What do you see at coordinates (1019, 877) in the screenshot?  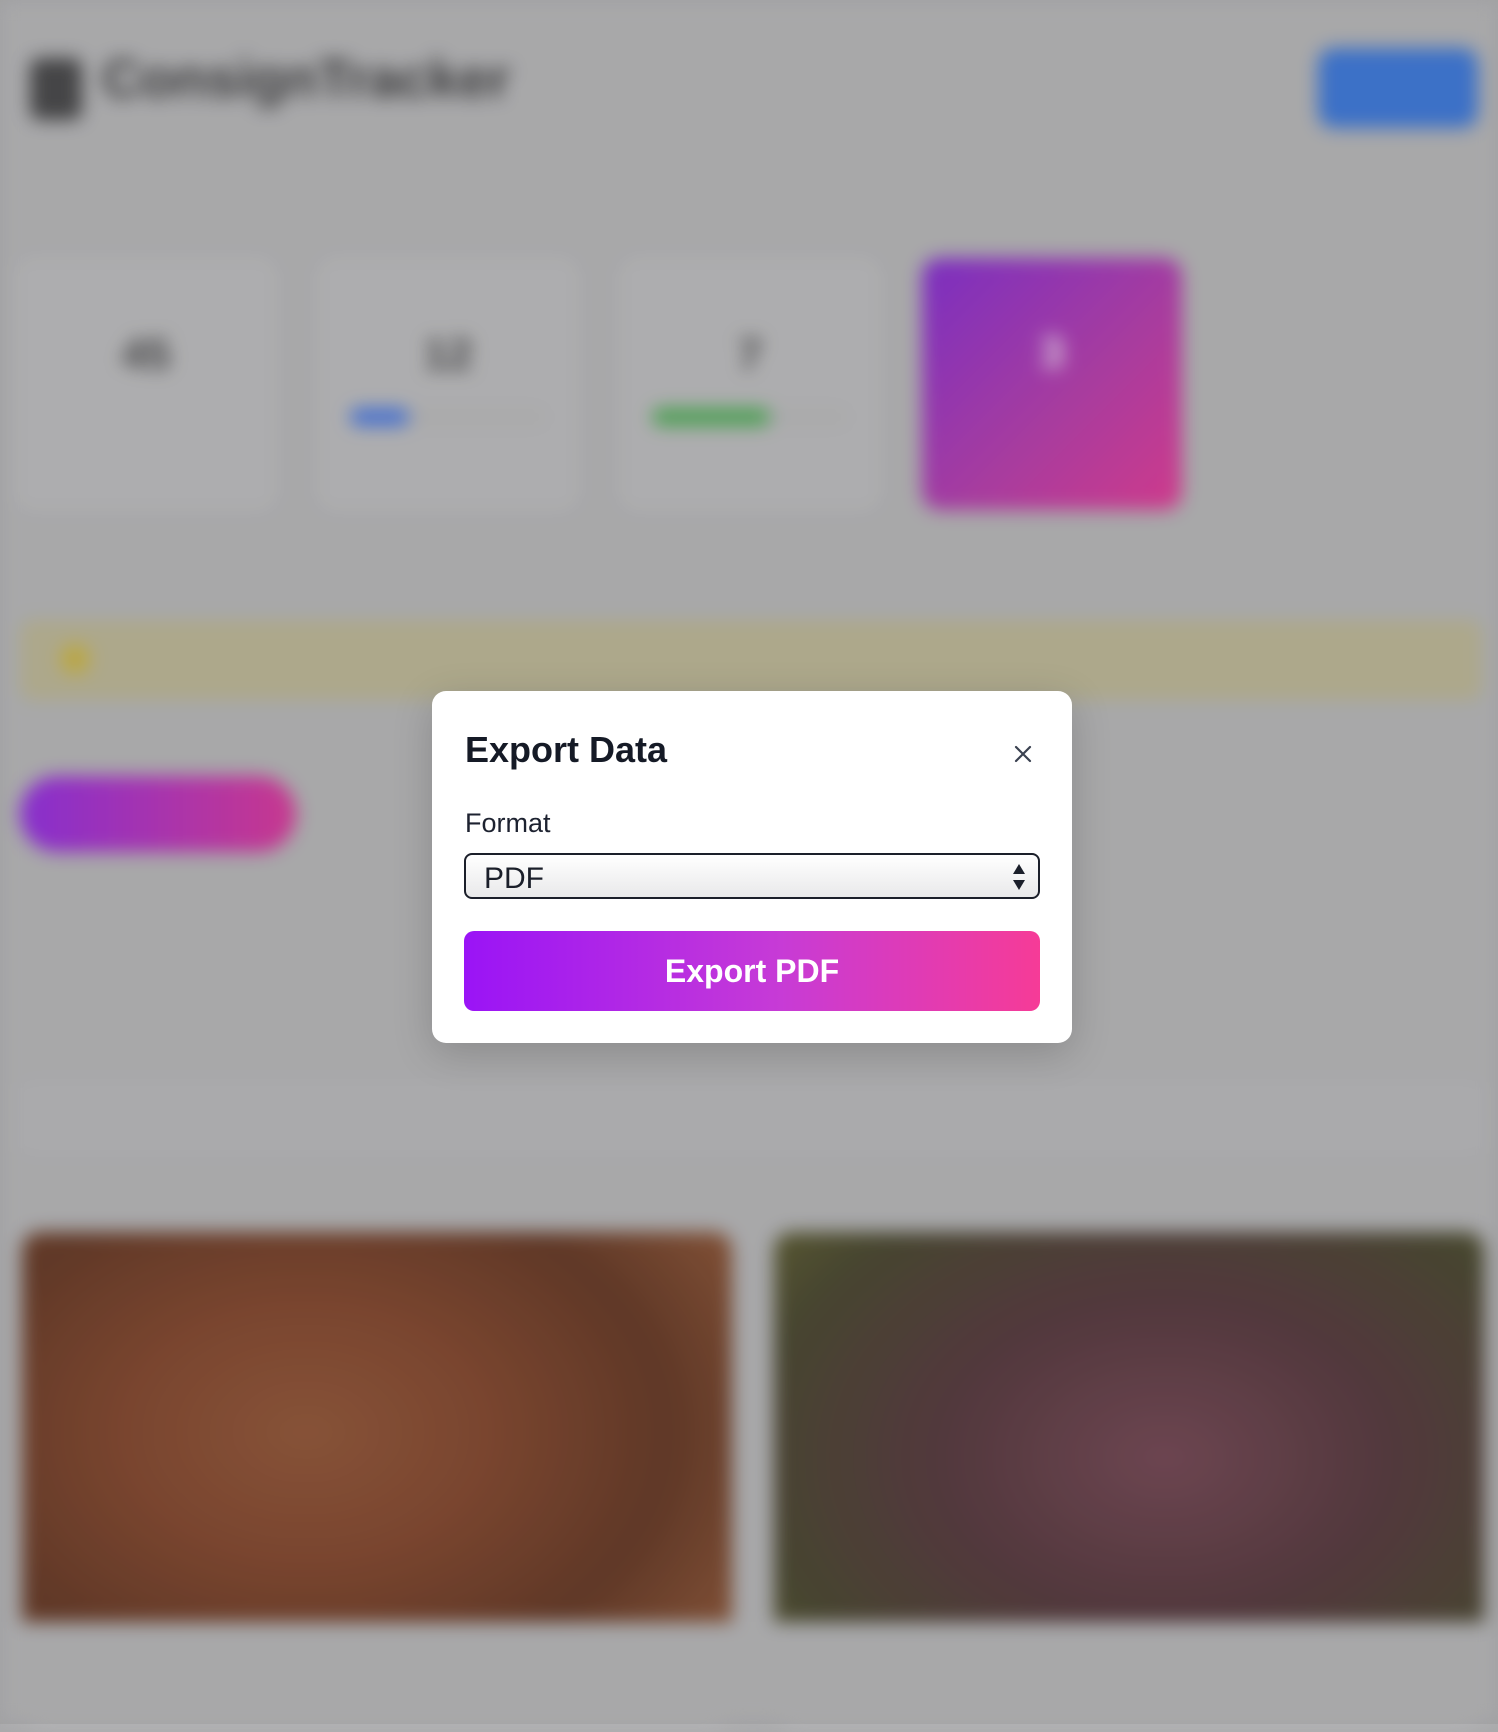 I see `select-arrows-icon` at bounding box center [1019, 877].